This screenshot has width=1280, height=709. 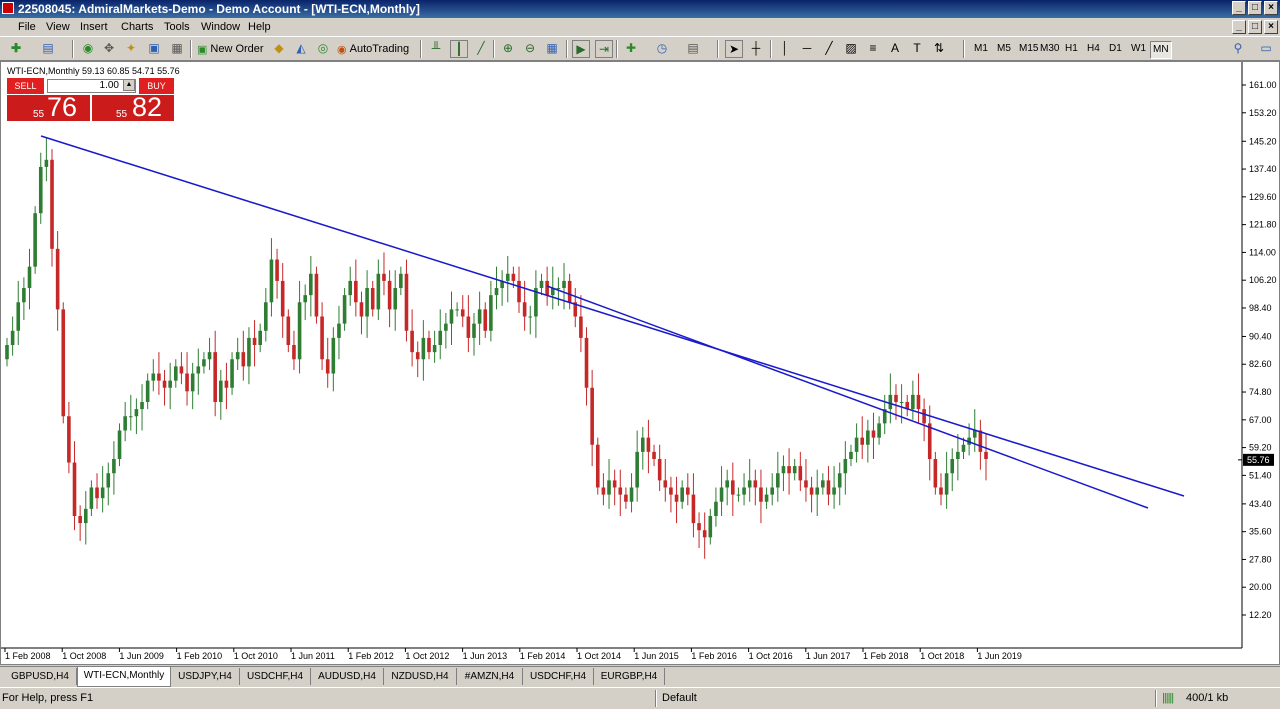 What do you see at coordinates (508, 48) in the screenshot?
I see `zoom-in-icon: ⊕` at bounding box center [508, 48].